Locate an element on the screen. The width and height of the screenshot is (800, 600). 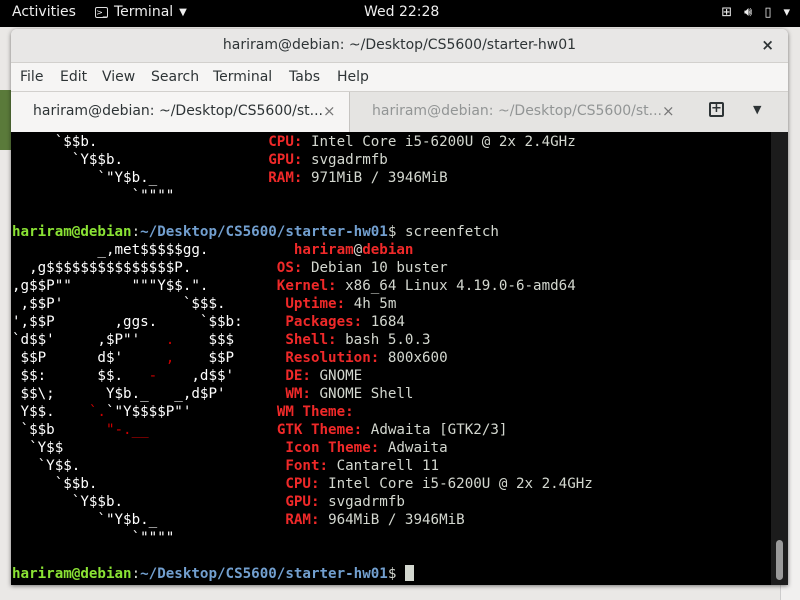
scrollbar is located at coordinates (779, 358).